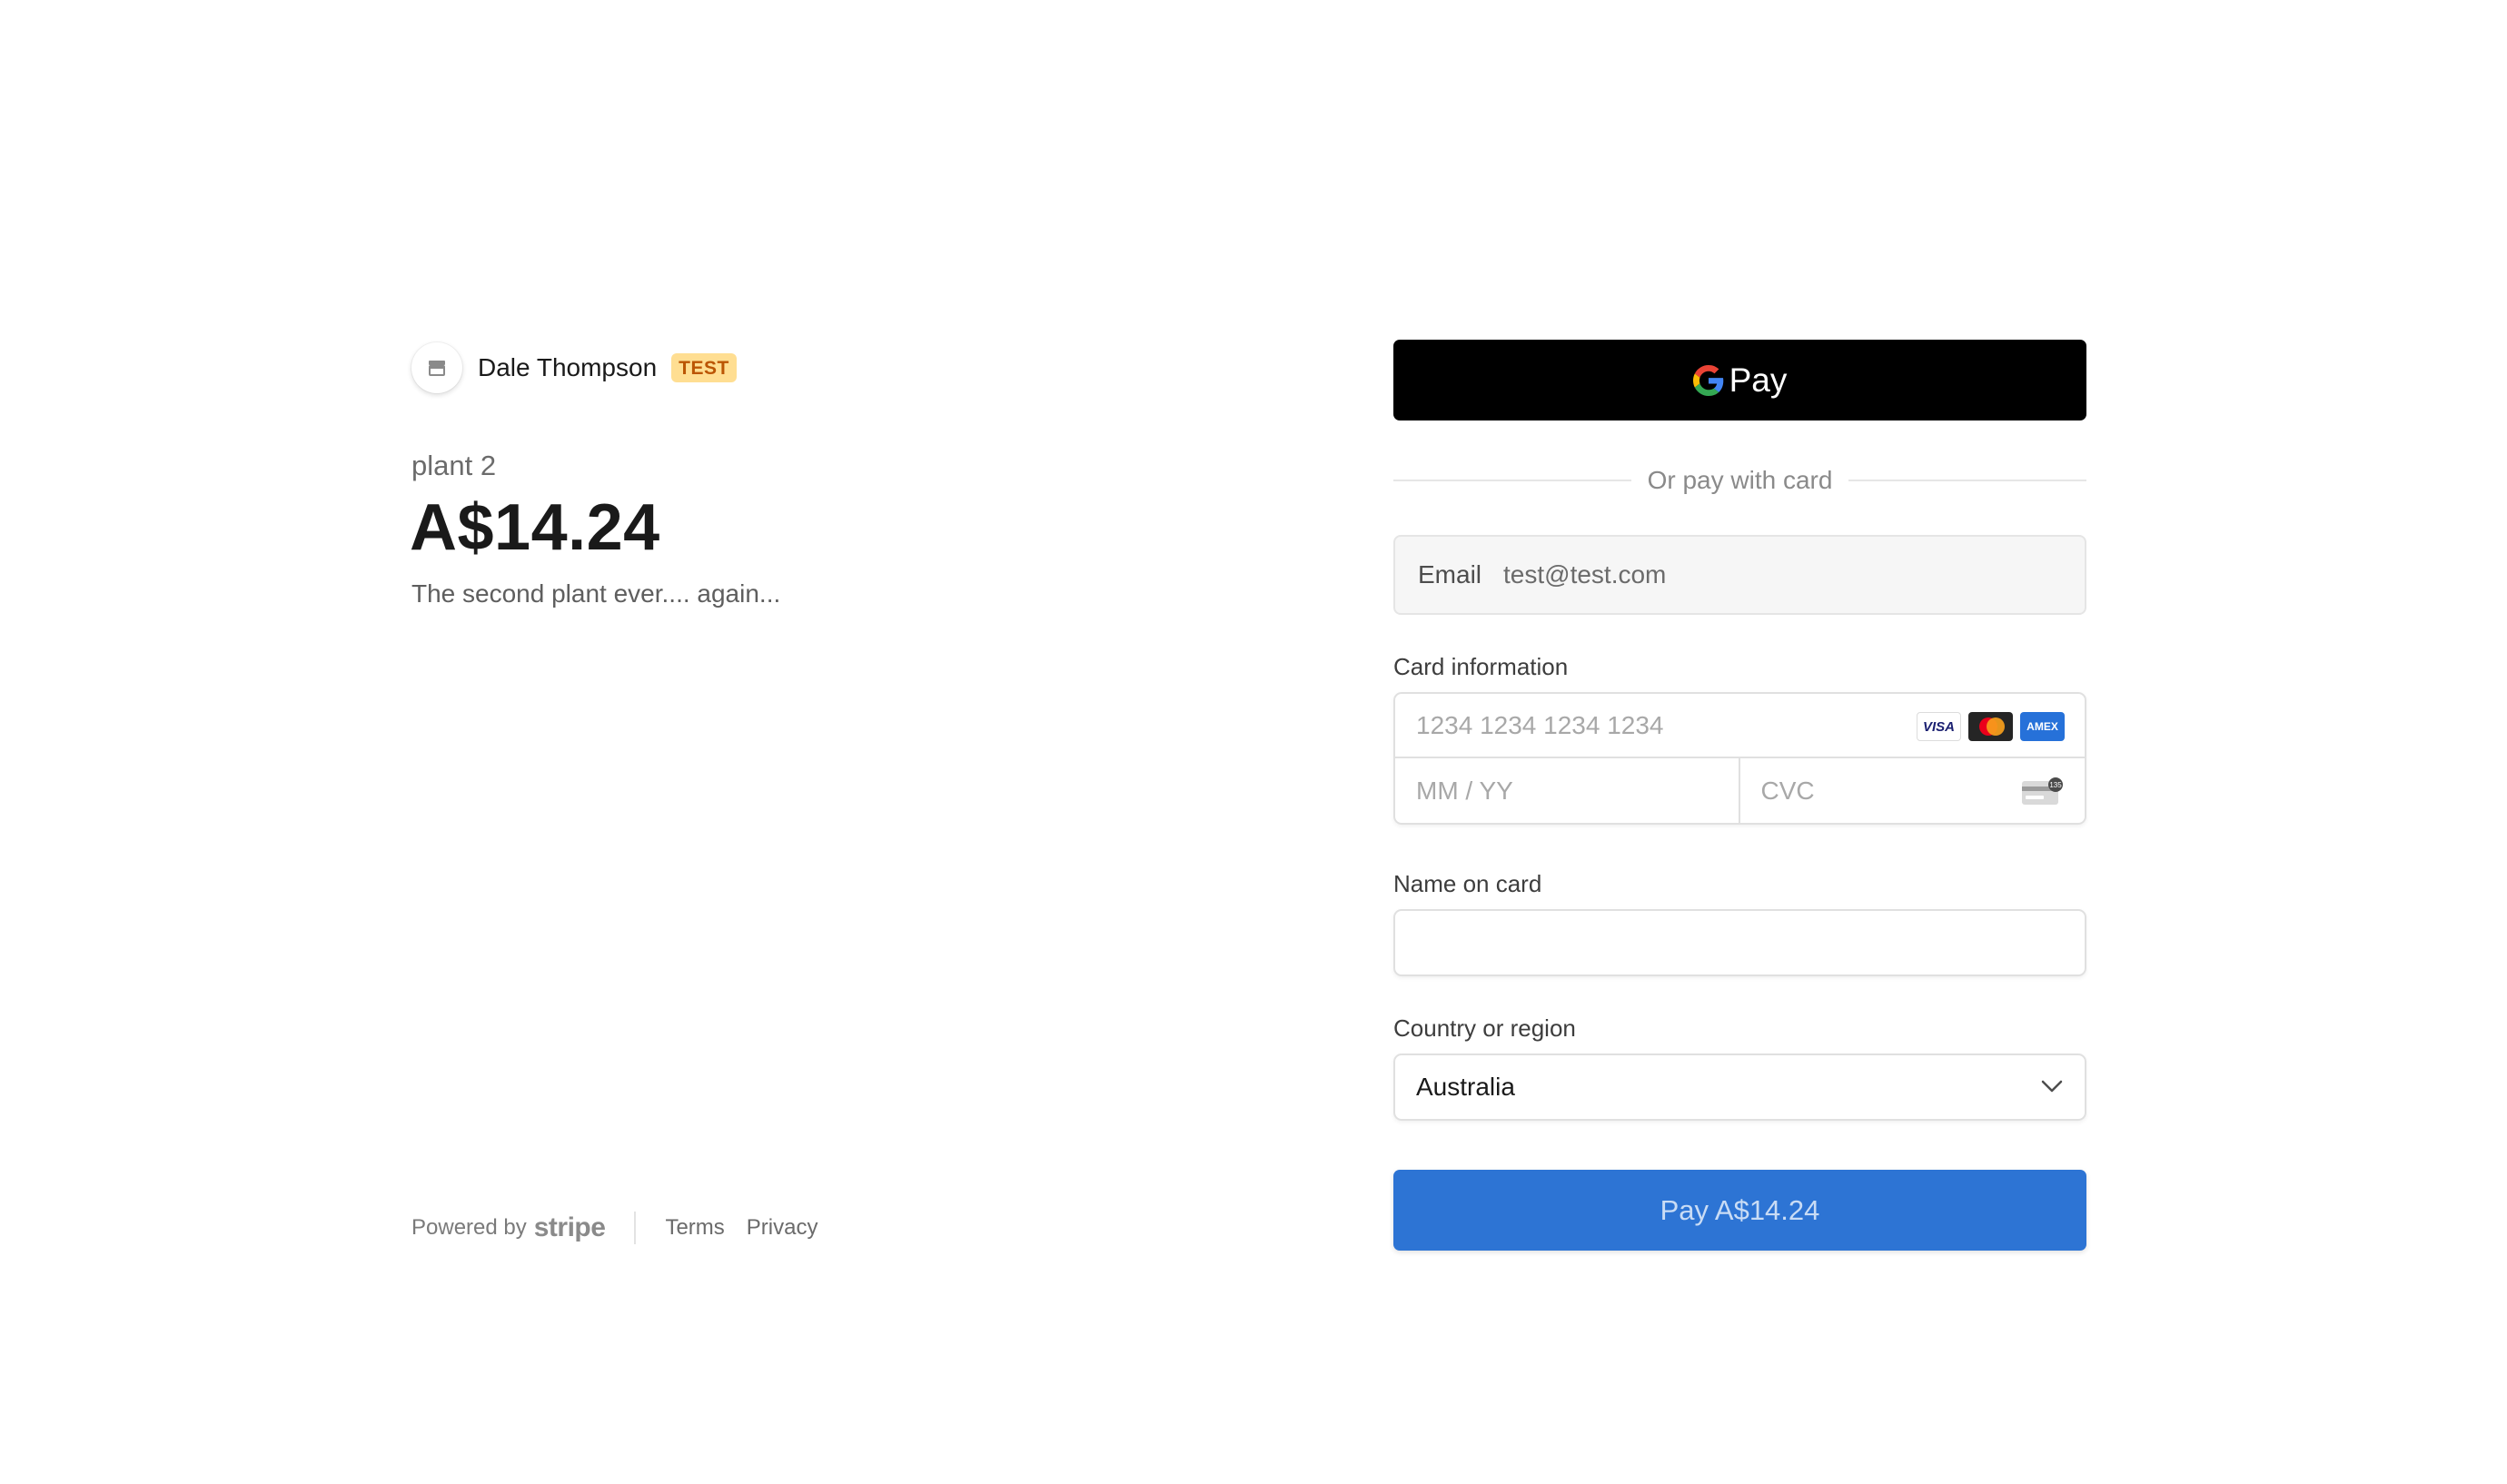 This screenshot has width=2507, height=1484. Describe the element at coordinates (625, 1228) in the screenshot. I see `footer: Powered by stripe Terms Privacy` at that location.